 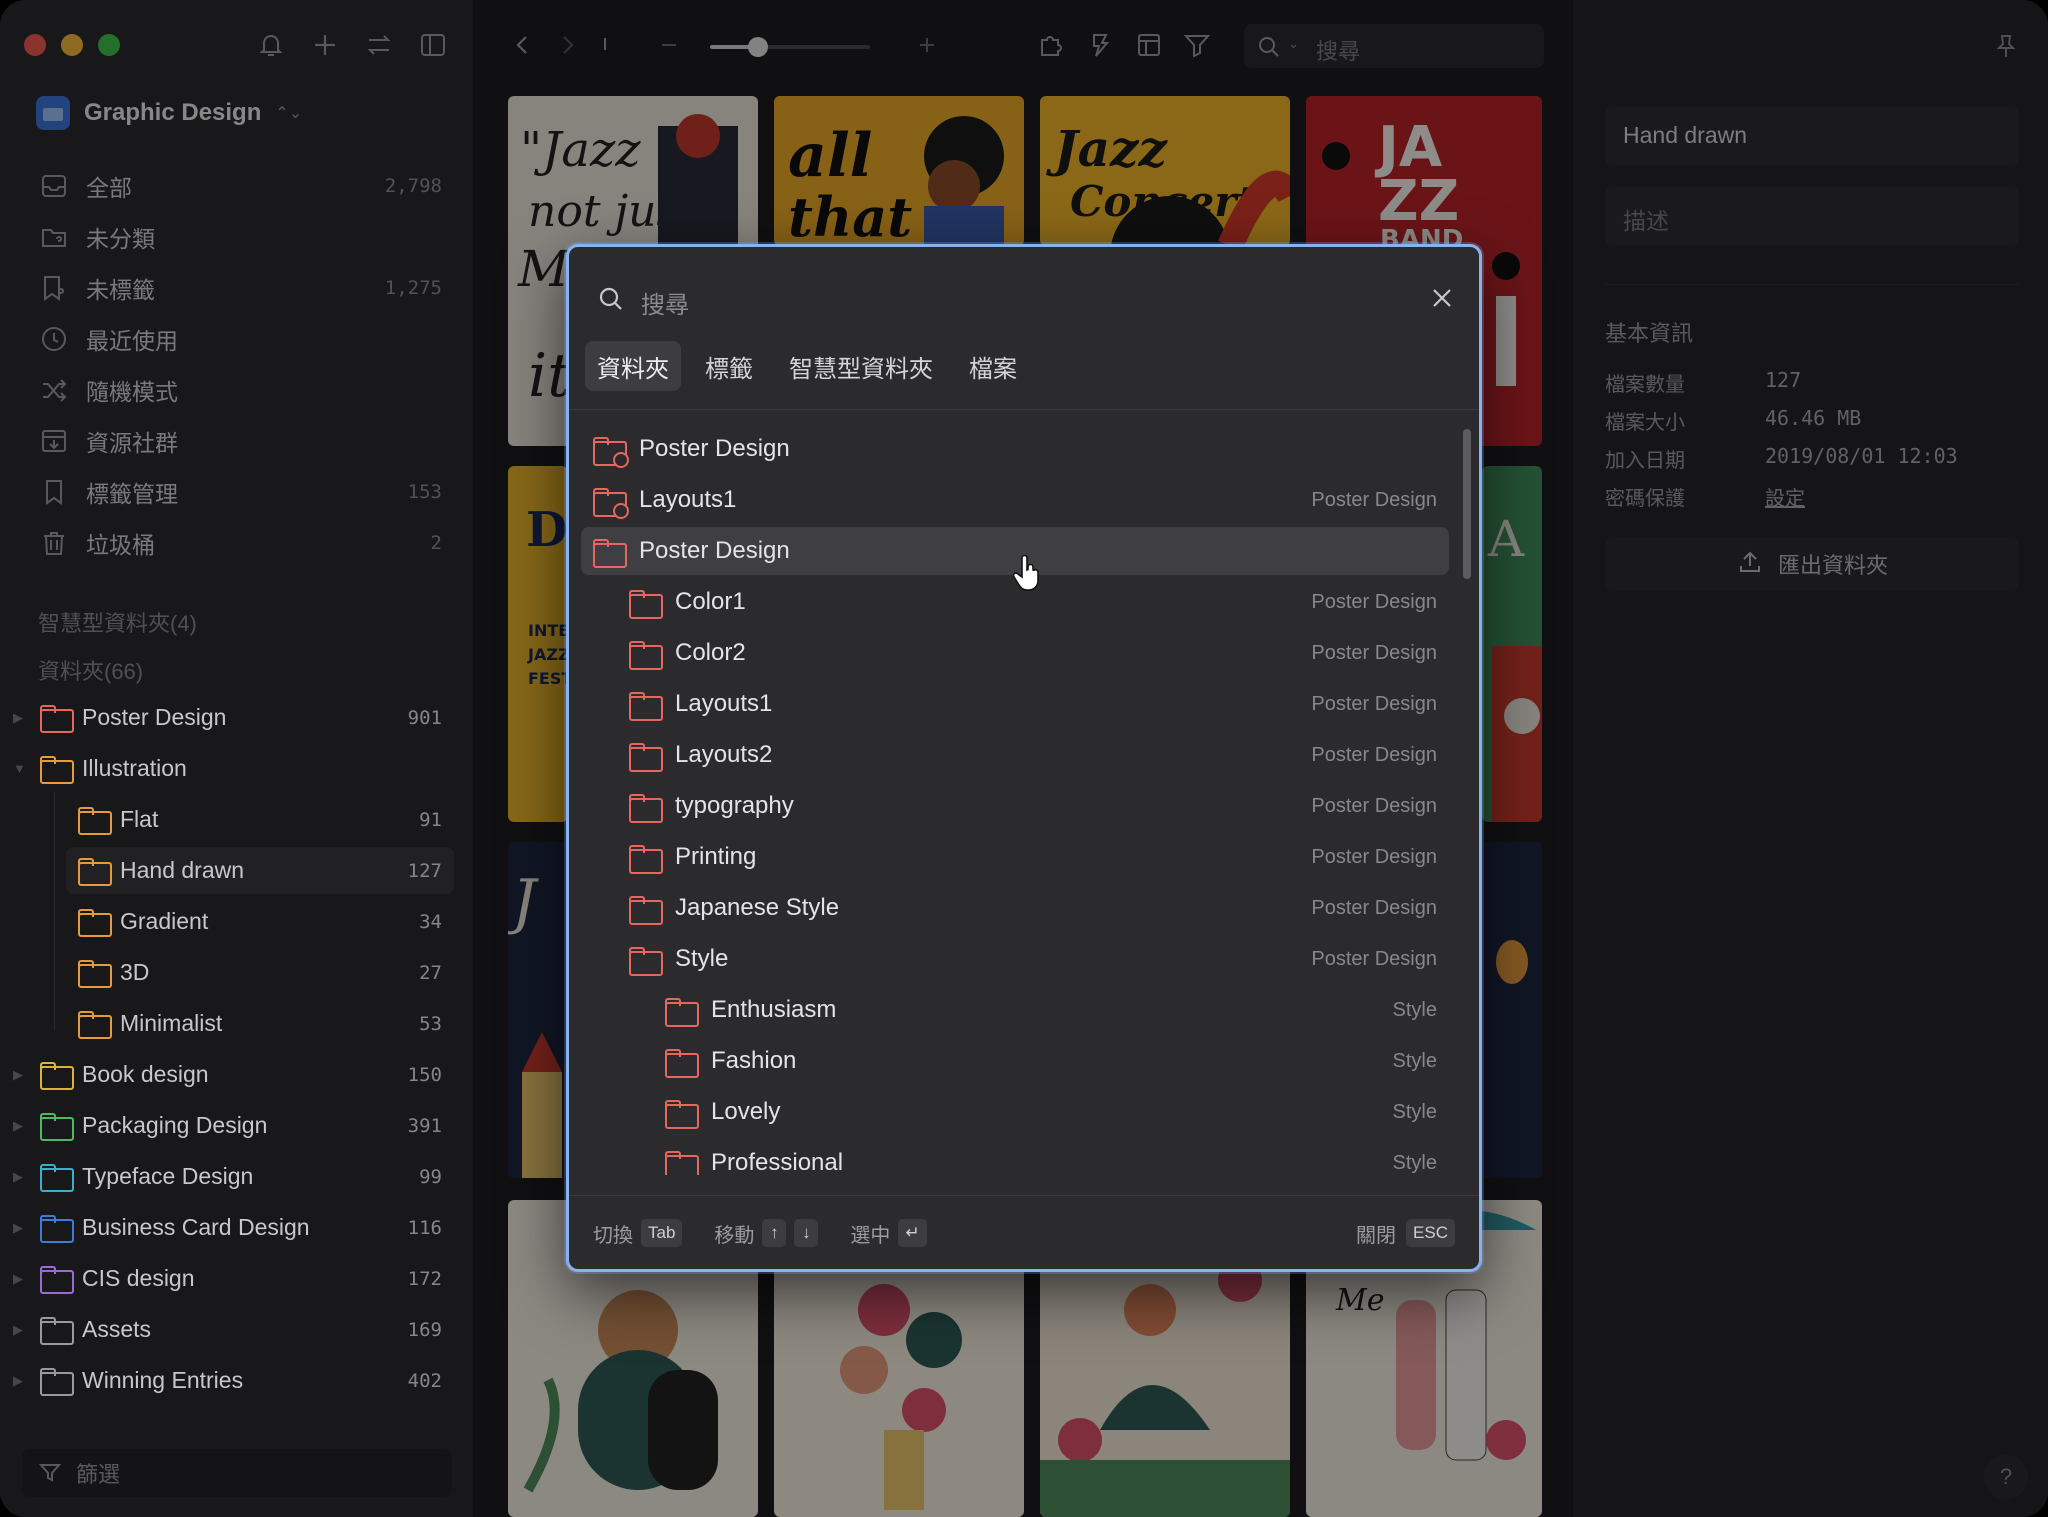 I want to click on folder-tree-count: 91, so click(x=430, y=819).